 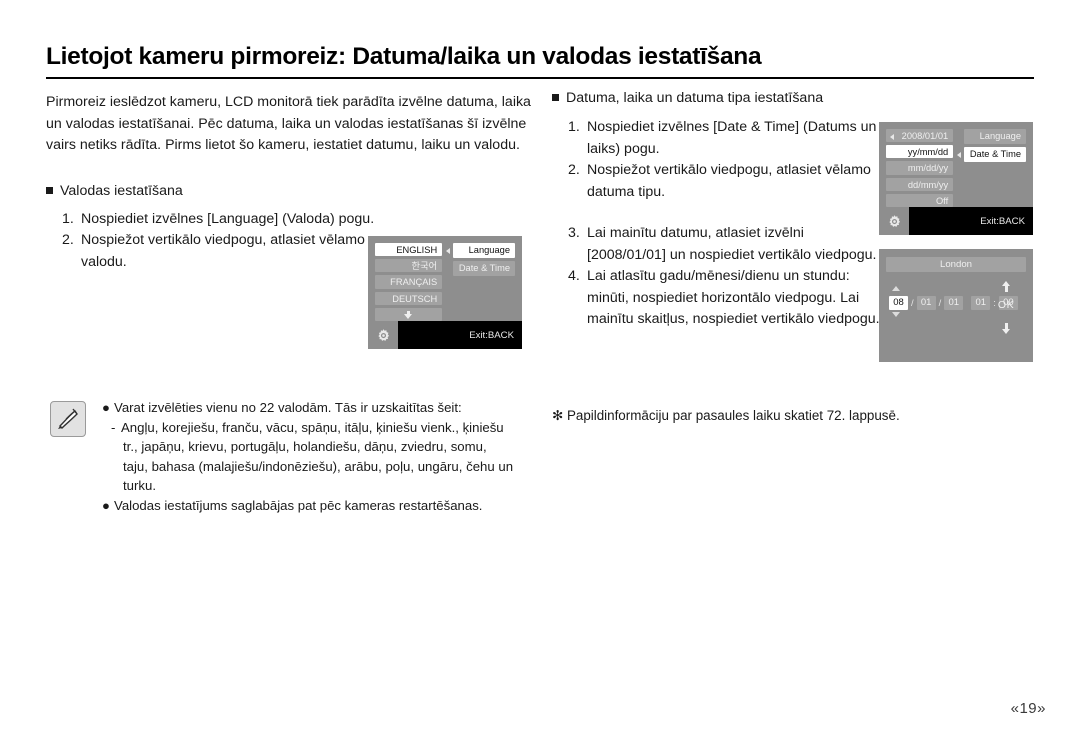 What do you see at coordinates (409, 298) in the screenshot?
I see `lcd-option-deutsch: DEUTSCH` at bounding box center [409, 298].